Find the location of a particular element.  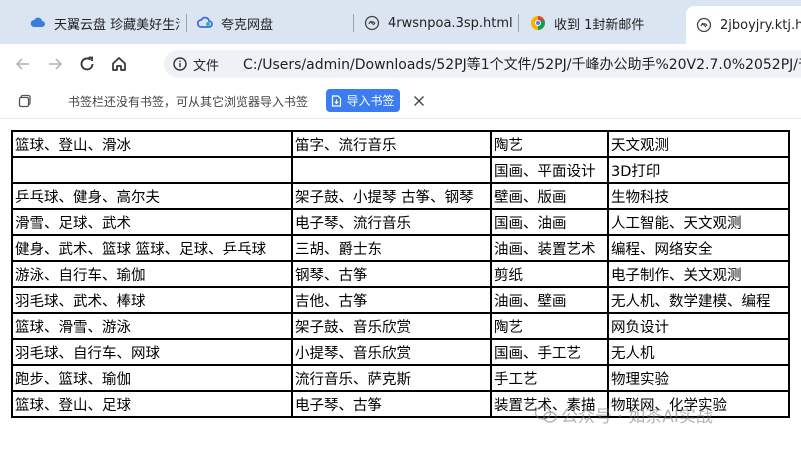

import-bookmarks-button: 导入书签 is located at coordinates (363, 100).